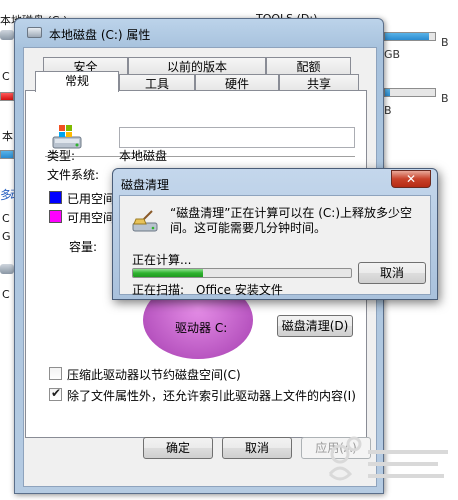 This screenshot has height=500, width=458. I want to click on drive-d-usage-bar, so click(410, 36).